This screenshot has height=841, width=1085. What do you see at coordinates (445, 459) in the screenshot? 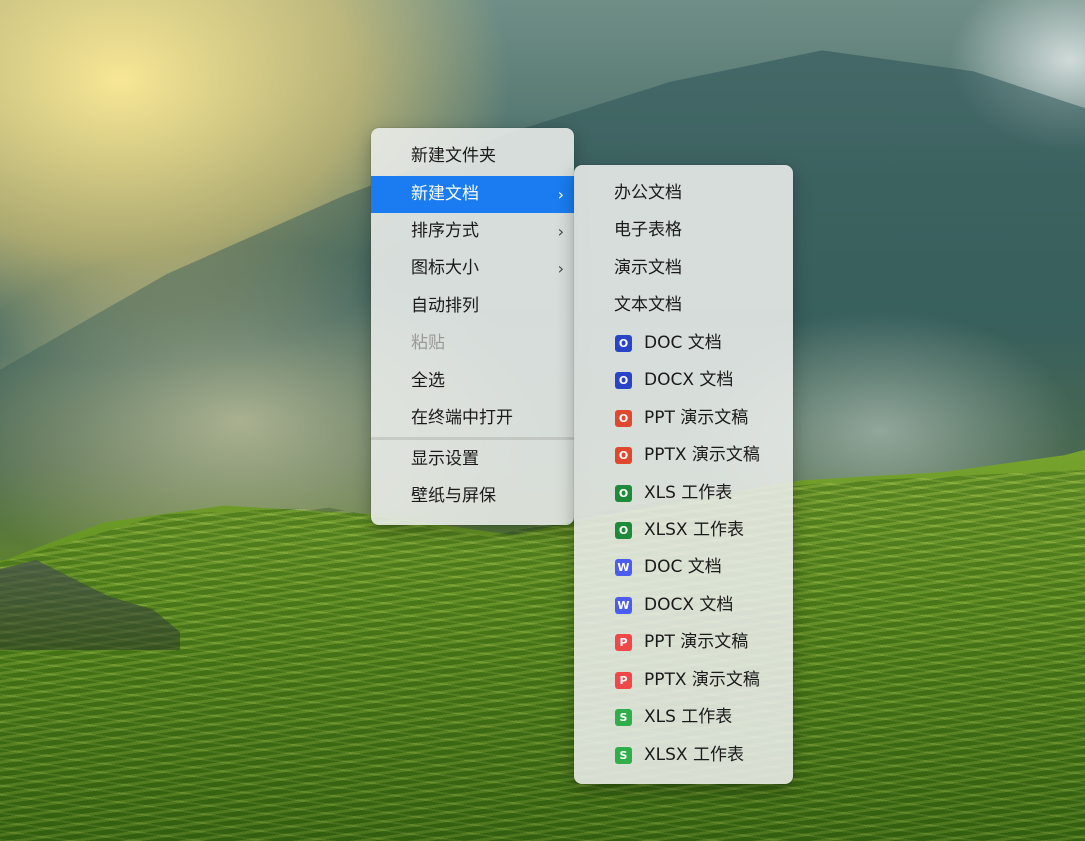
I see `menu-item-label: 显示设置` at bounding box center [445, 459].